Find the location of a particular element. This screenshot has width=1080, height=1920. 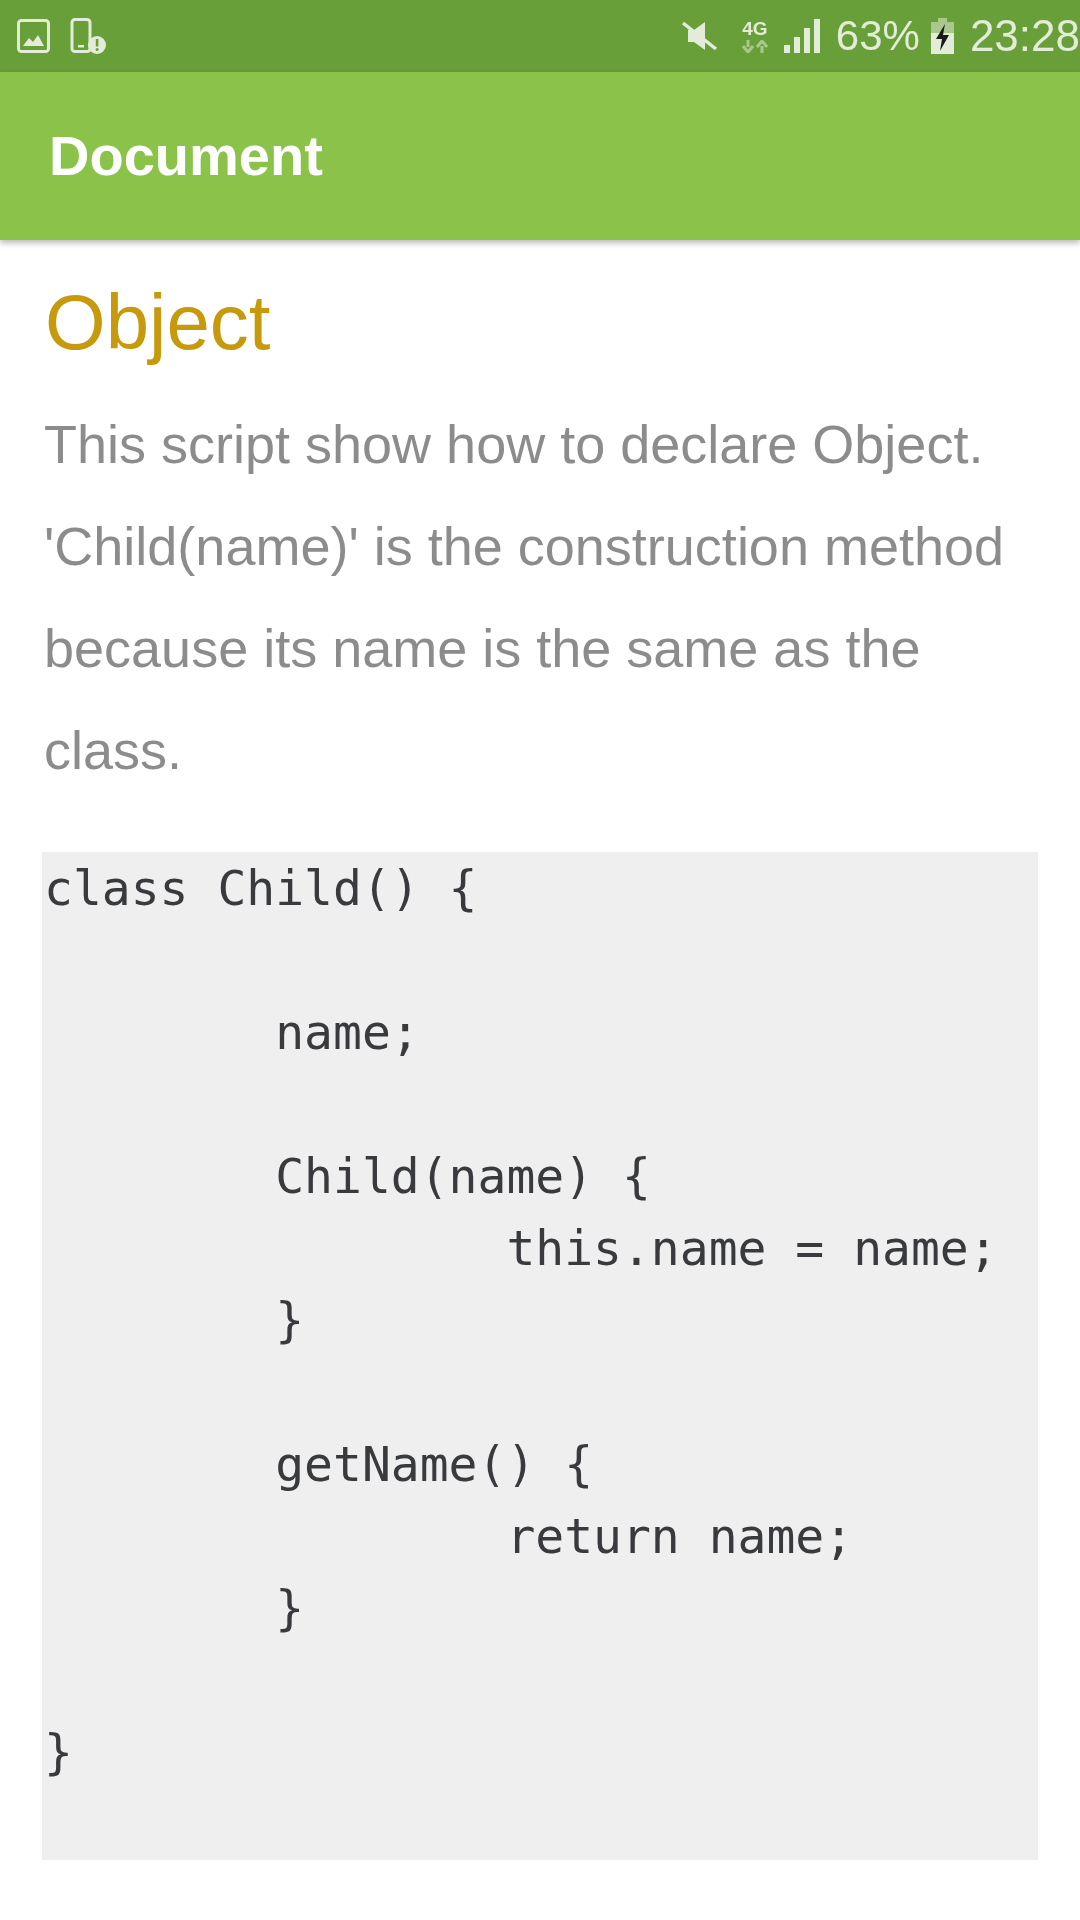

signal-icon is located at coordinates (801, 36).